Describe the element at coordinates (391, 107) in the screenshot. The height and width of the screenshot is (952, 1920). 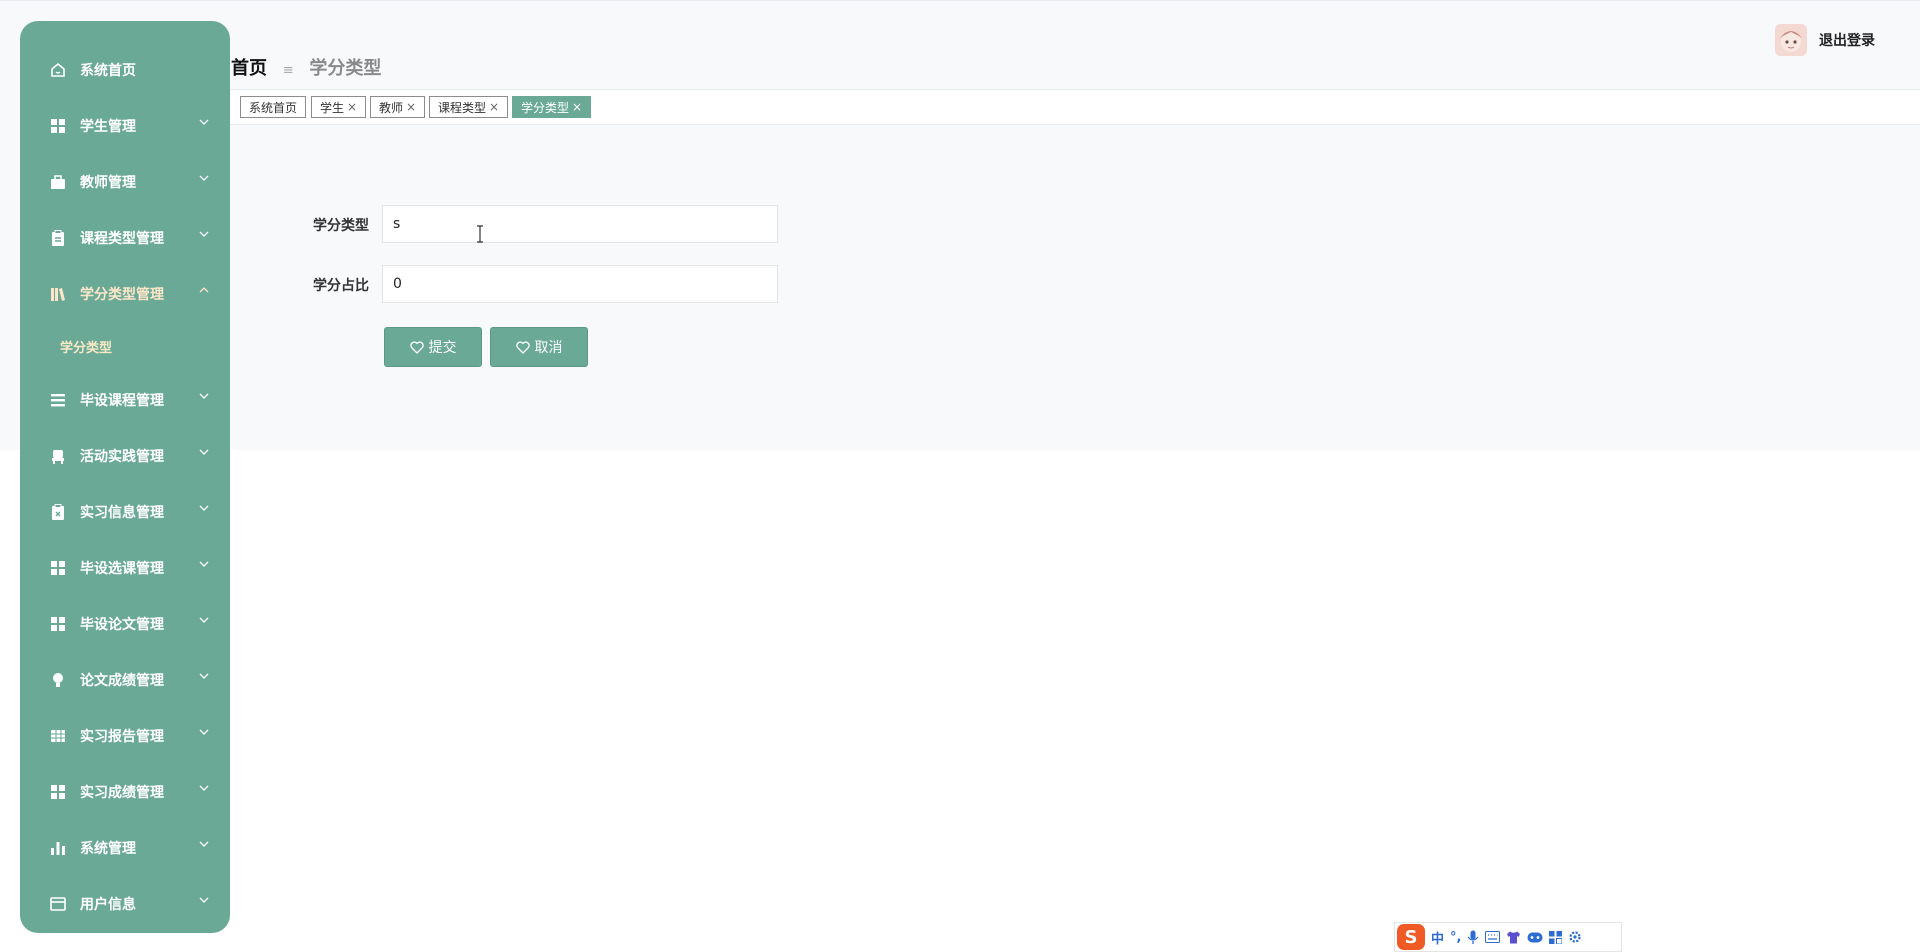
I see `tab-label: 教师` at that location.